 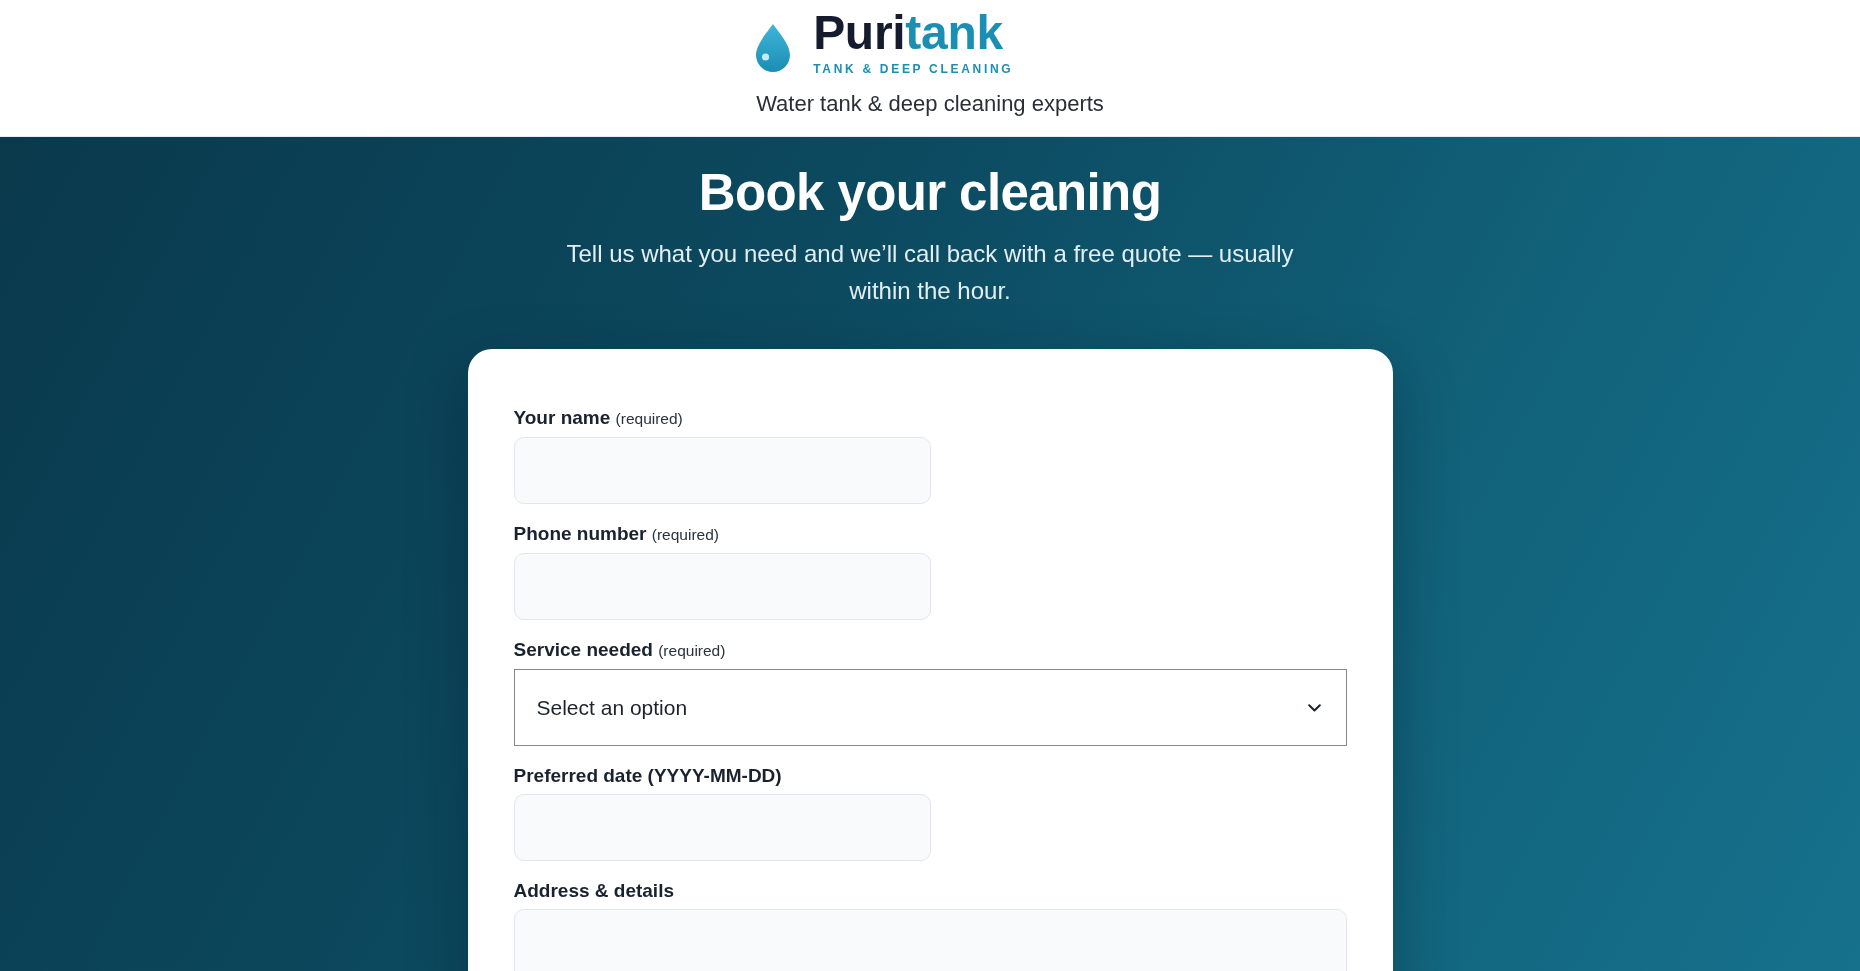 What do you see at coordinates (930, 104) in the screenshot?
I see `header-tagline: Water tank & deep cleaning experts` at bounding box center [930, 104].